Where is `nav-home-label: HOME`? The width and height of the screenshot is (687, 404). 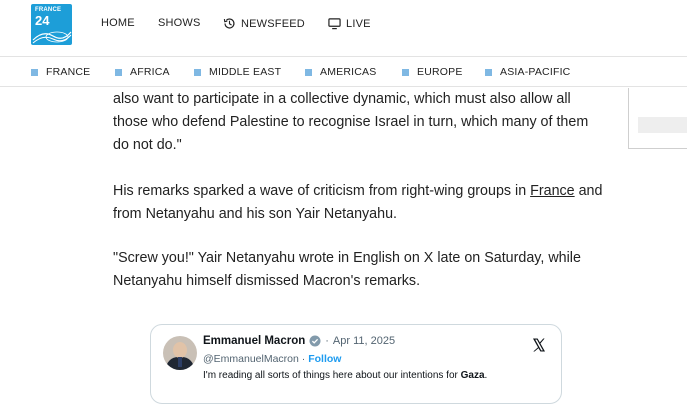 nav-home-label: HOME is located at coordinates (118, 23).